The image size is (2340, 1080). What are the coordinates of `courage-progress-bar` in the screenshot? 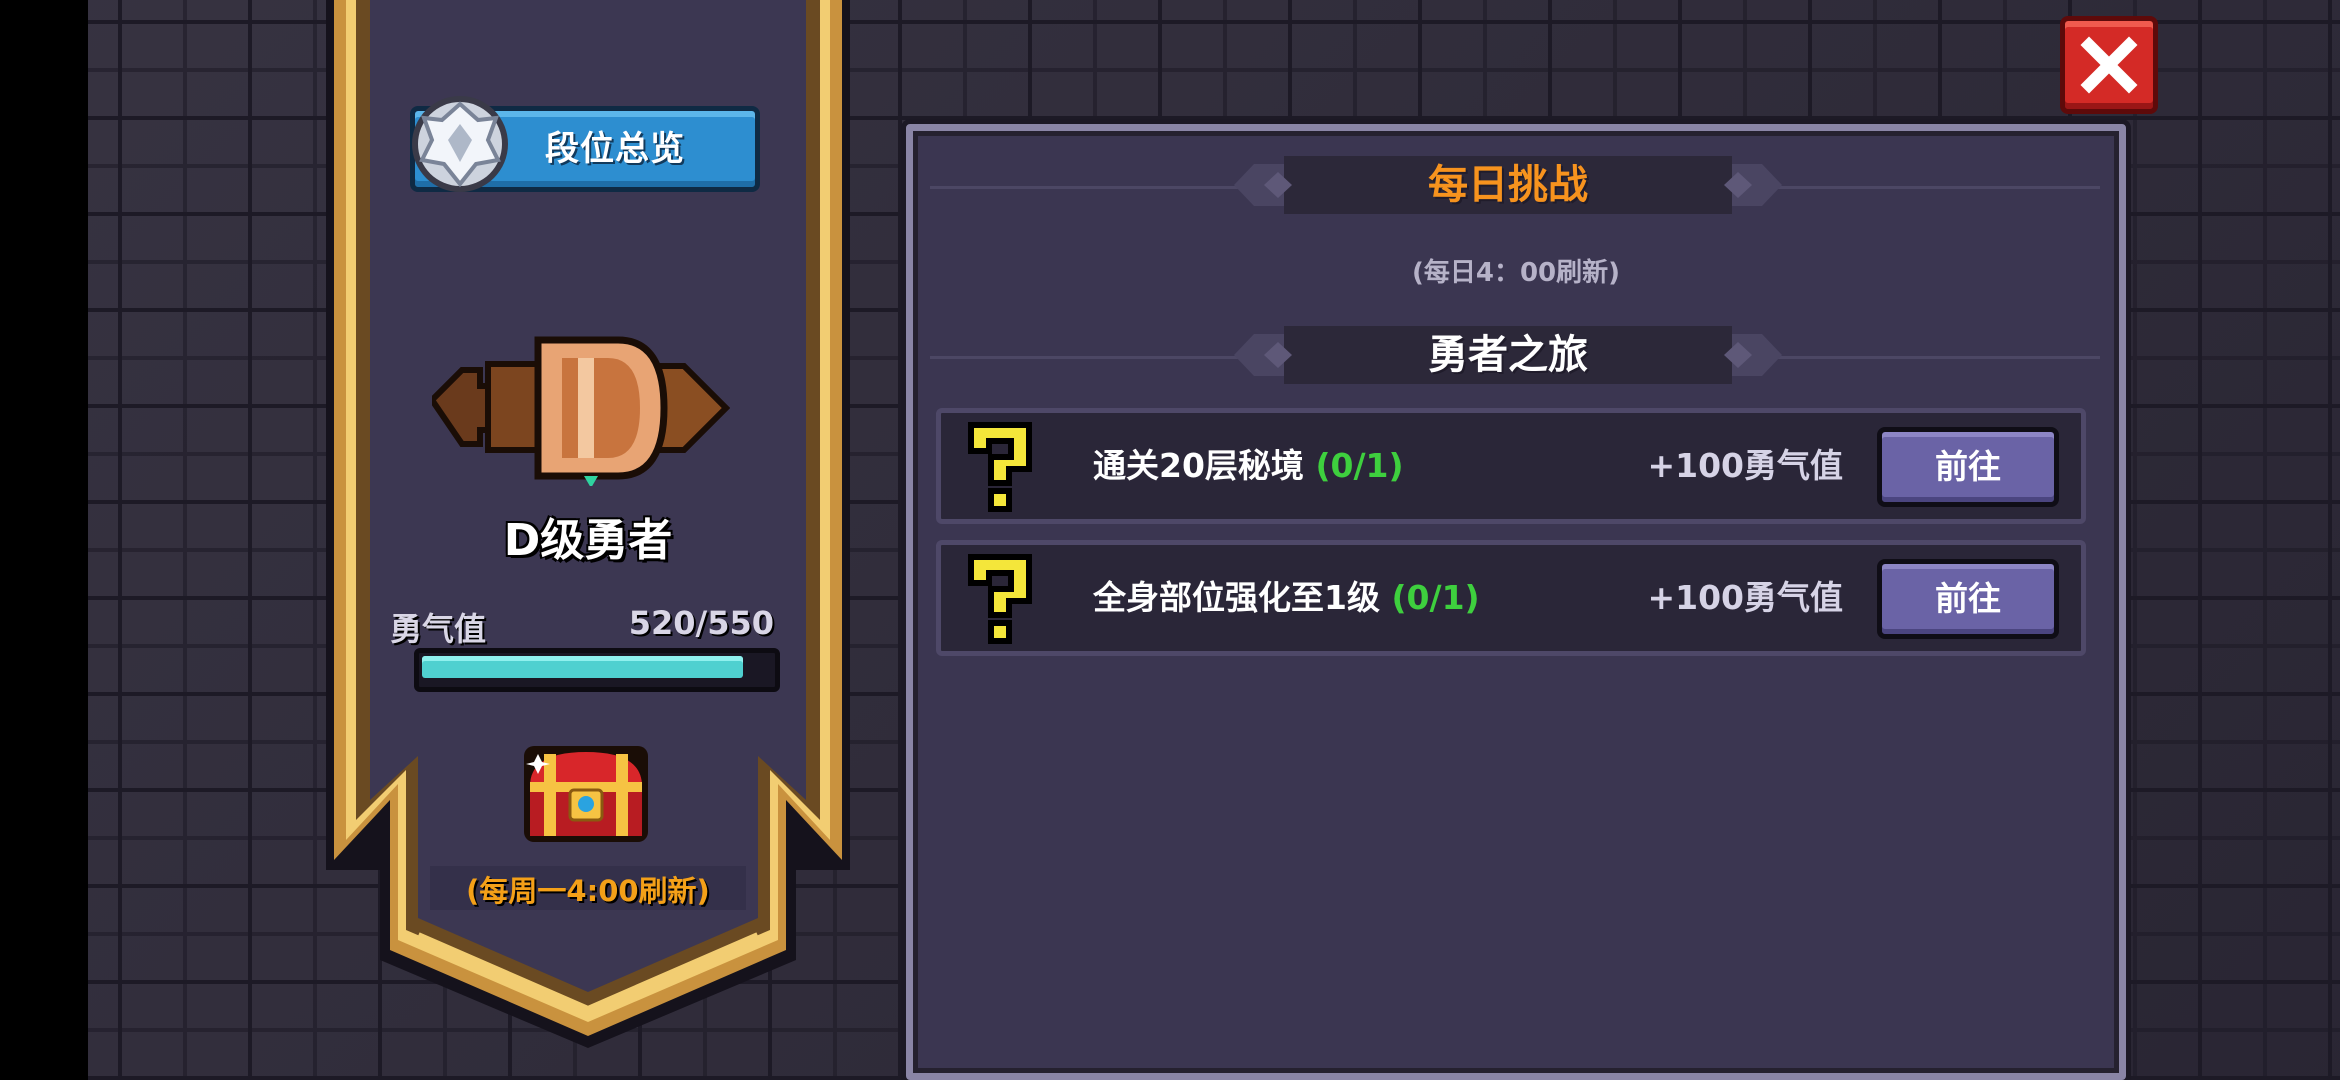 It's located at (597, 670).